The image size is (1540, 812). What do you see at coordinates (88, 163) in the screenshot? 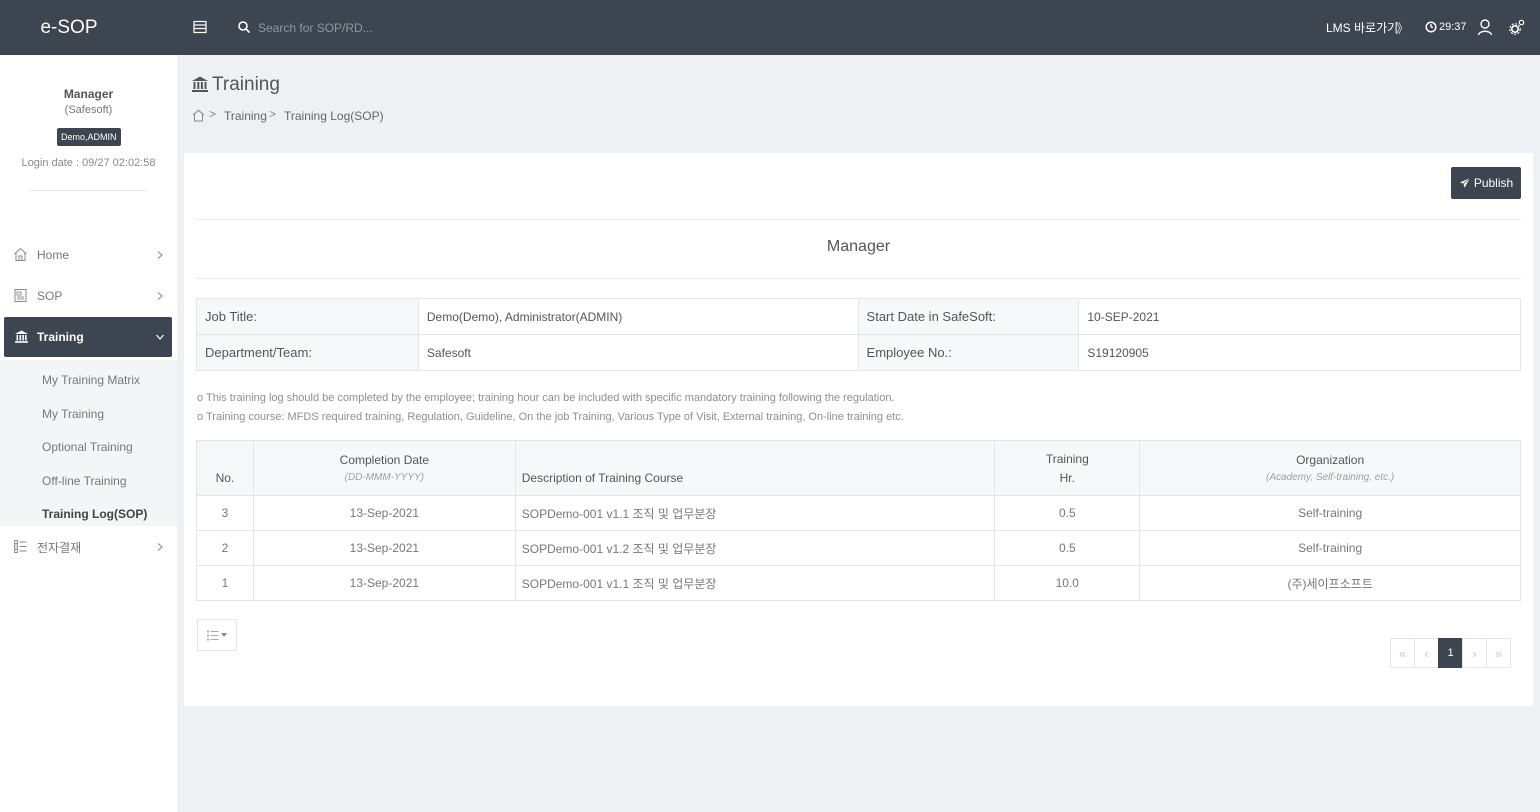
I see `login-date: Login date : 09/27 02:02:58` at bounding box center [88, 163].